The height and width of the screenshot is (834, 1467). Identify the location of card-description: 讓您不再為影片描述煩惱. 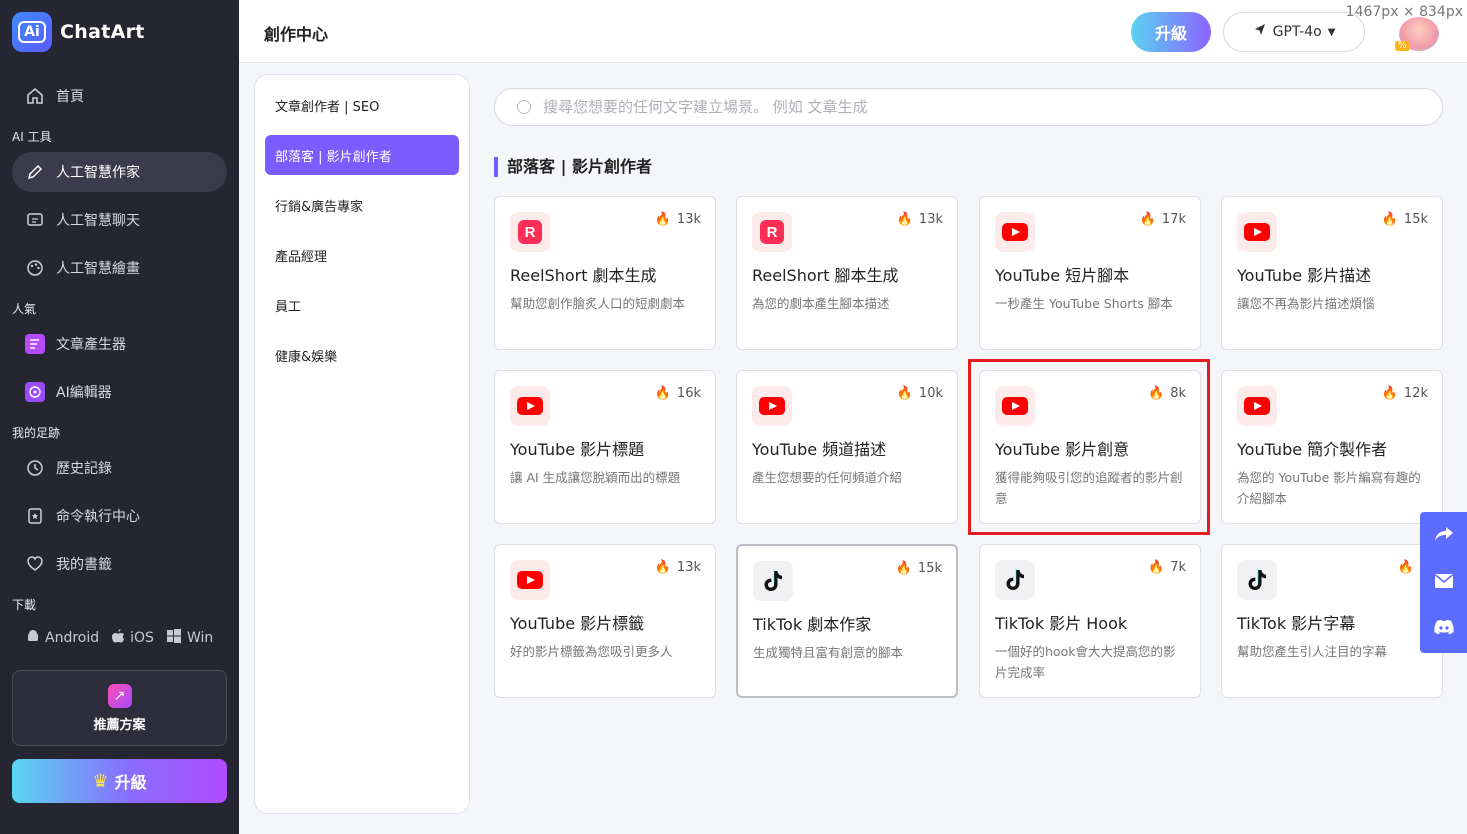
(1306, 303).